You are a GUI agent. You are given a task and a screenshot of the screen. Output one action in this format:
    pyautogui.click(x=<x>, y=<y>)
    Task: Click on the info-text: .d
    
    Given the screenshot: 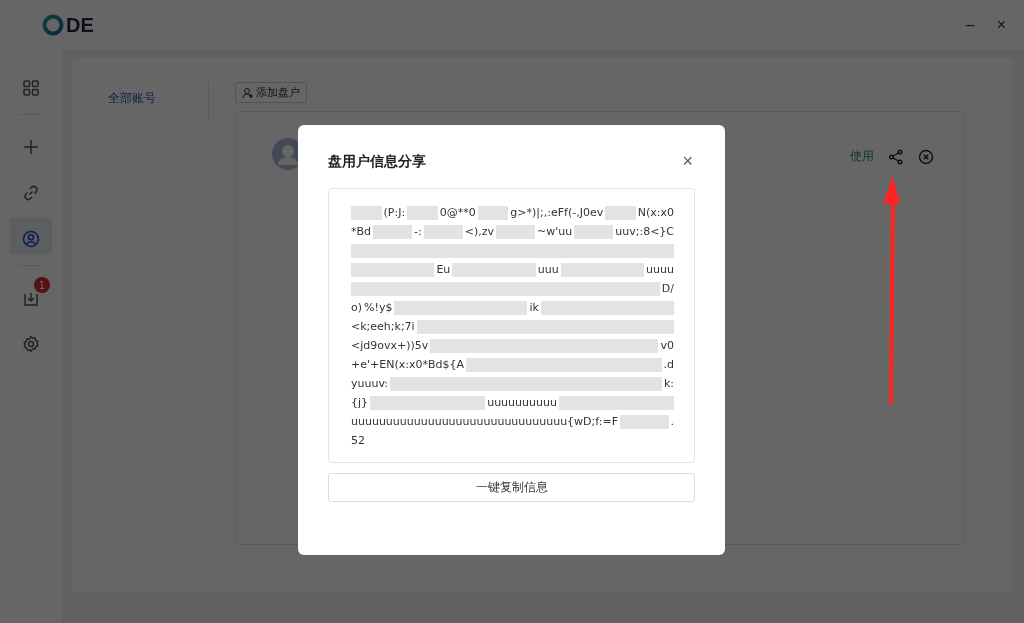 What is the action you would take?
    pyautogui.click(x=668, y=364)
    